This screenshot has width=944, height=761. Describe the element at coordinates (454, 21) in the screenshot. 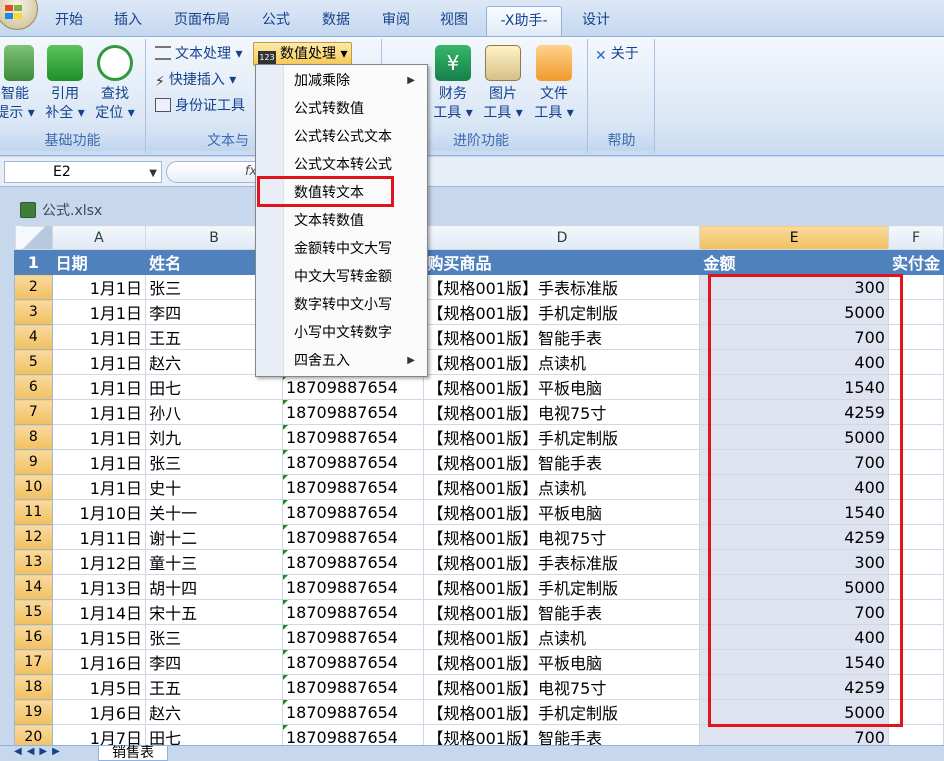

I see `tab-view: 视图` at that location.